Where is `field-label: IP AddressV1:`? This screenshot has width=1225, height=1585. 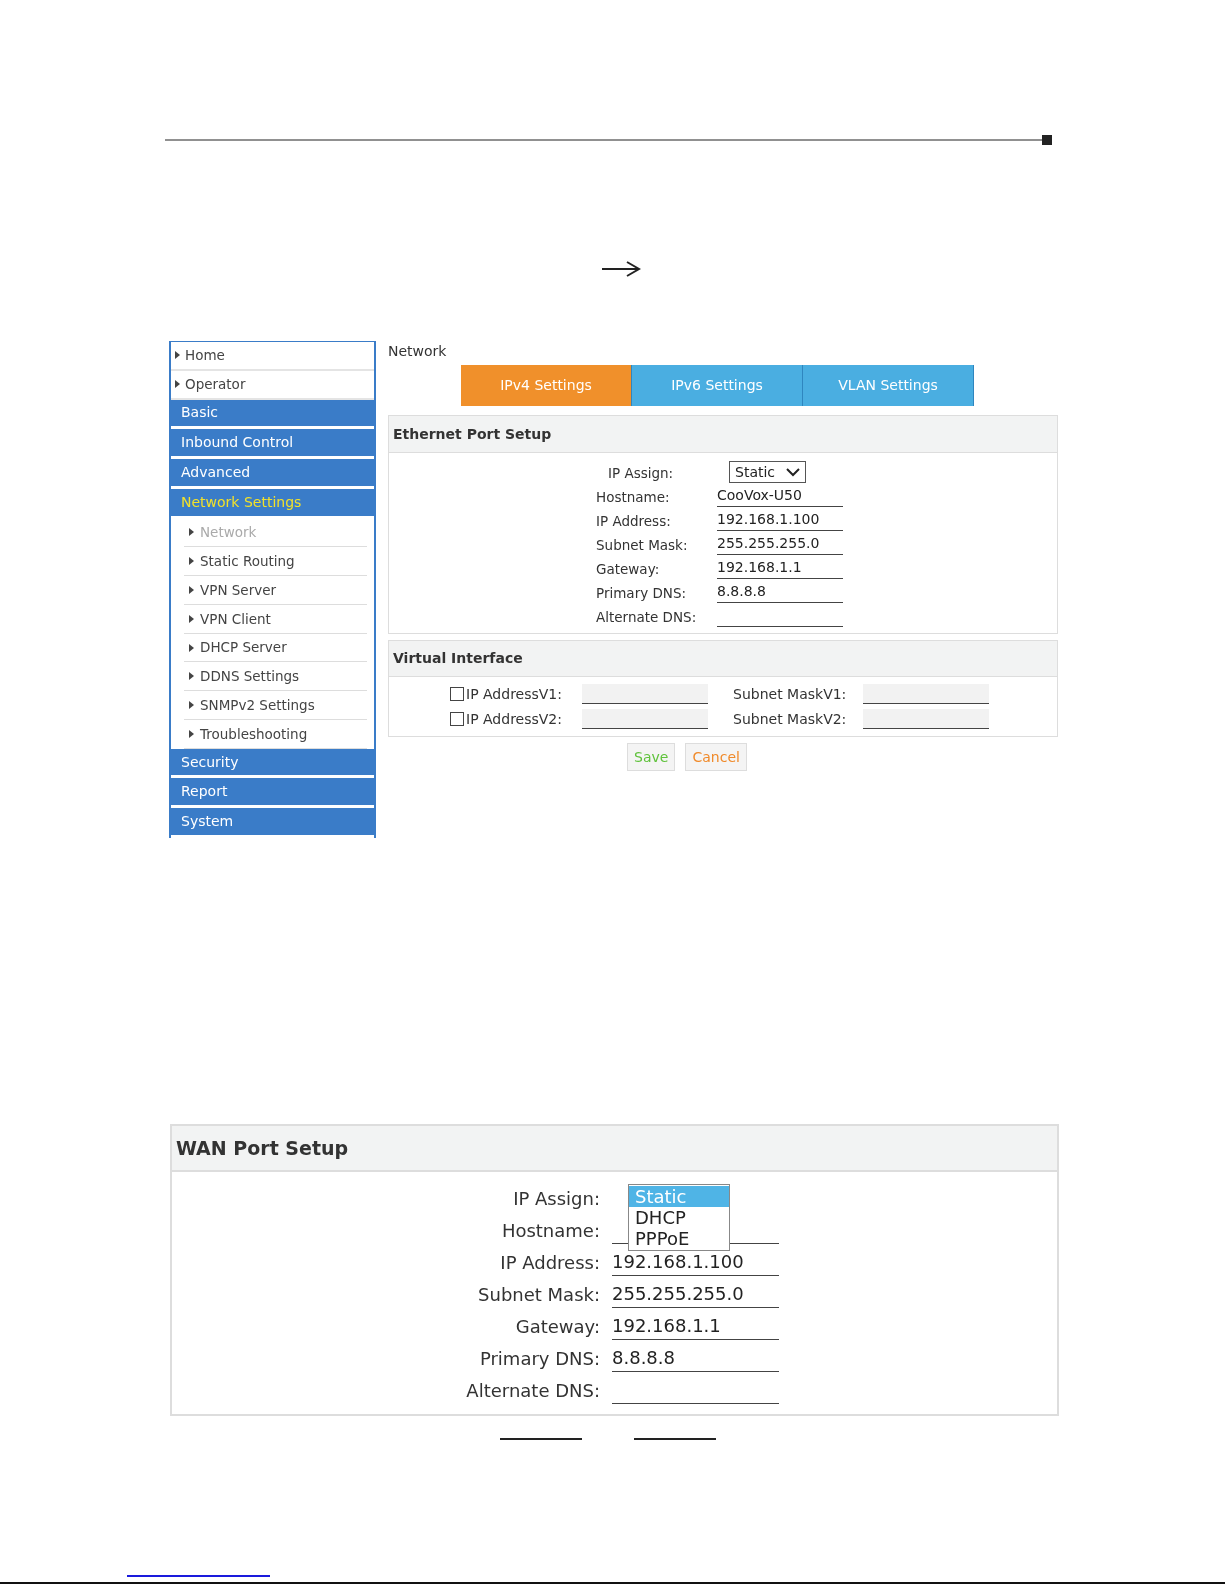
field-label: IP AddressV1: is located at coordinates (514, 694).